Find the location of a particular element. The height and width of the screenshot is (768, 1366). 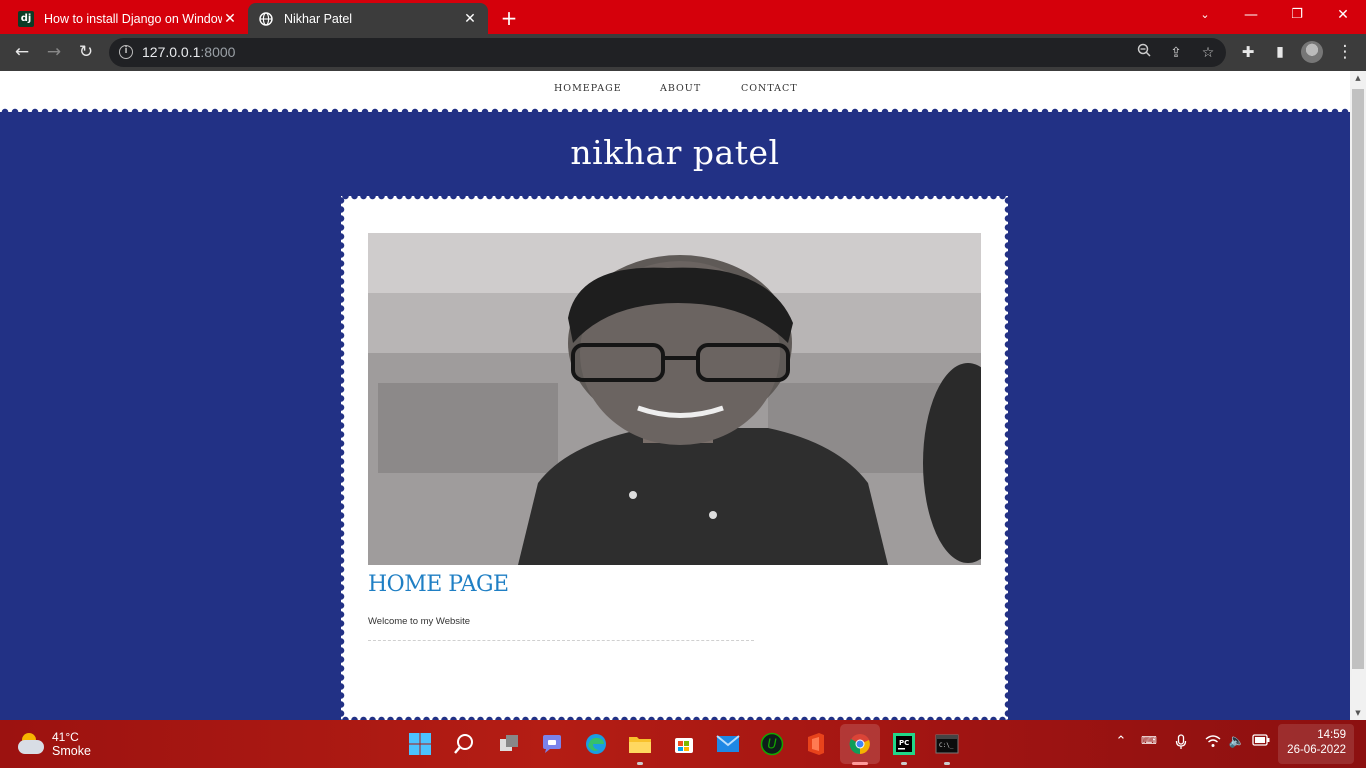

nav-contact-link: CONTACT is located at coordinates (769, 88).